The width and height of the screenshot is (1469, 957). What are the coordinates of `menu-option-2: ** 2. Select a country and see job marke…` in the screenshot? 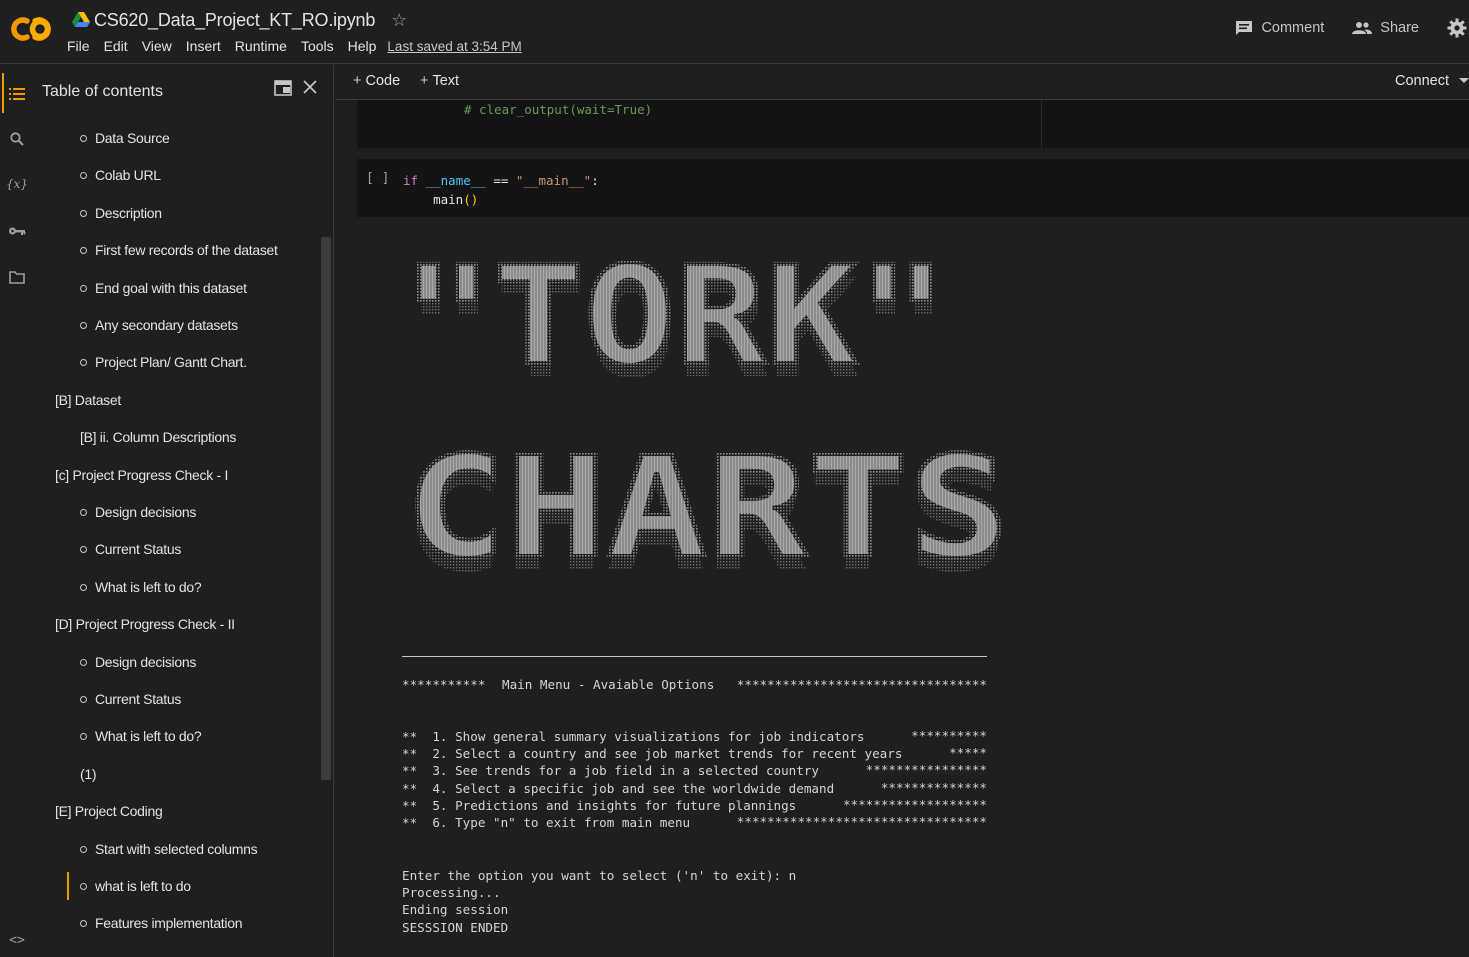 It's located at (652, 753).